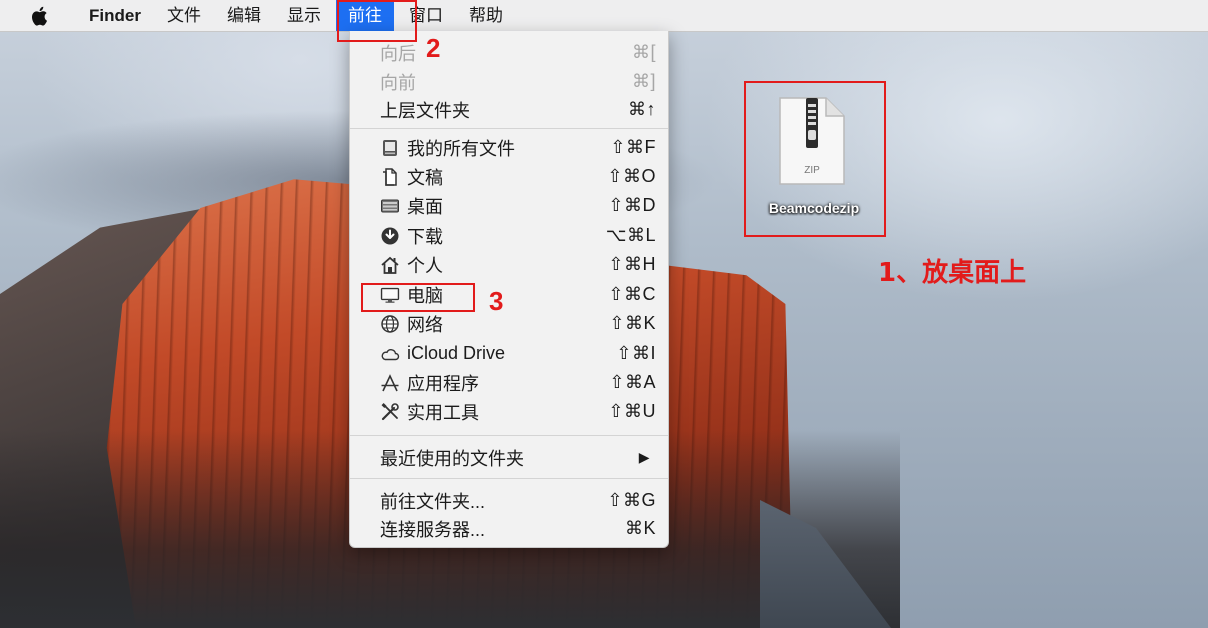 The width and height of the screenshot is (1208, 628). What do you see at coordinates (425, 236) in the screenshot?
I see `menu-item-label: 下载` at bounding box center [425, 236].